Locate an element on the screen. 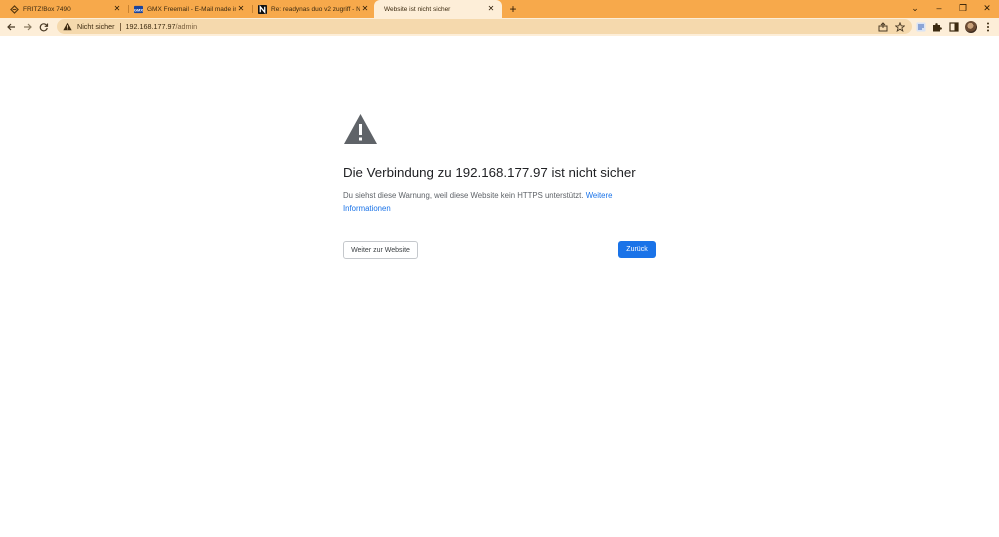  menu-icon is located at coordinates (988, 27).